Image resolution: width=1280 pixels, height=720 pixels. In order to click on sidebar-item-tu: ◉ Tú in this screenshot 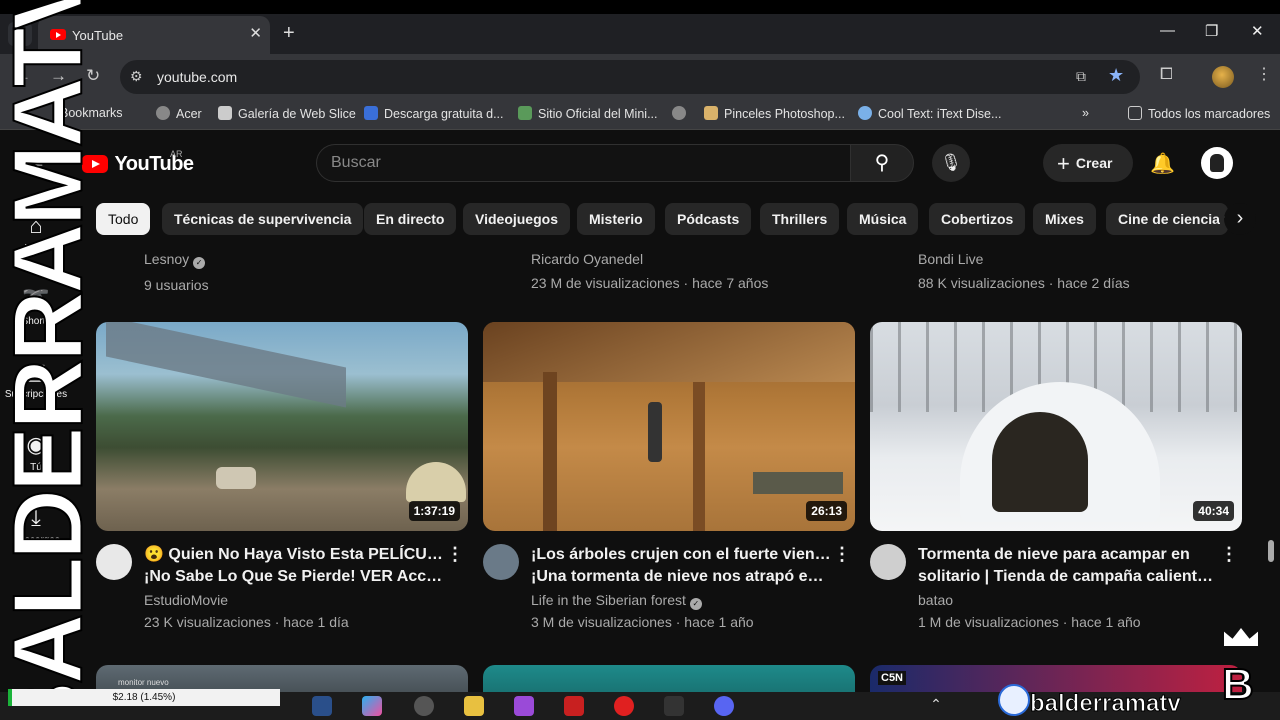, I will do `click(36, 452)`.